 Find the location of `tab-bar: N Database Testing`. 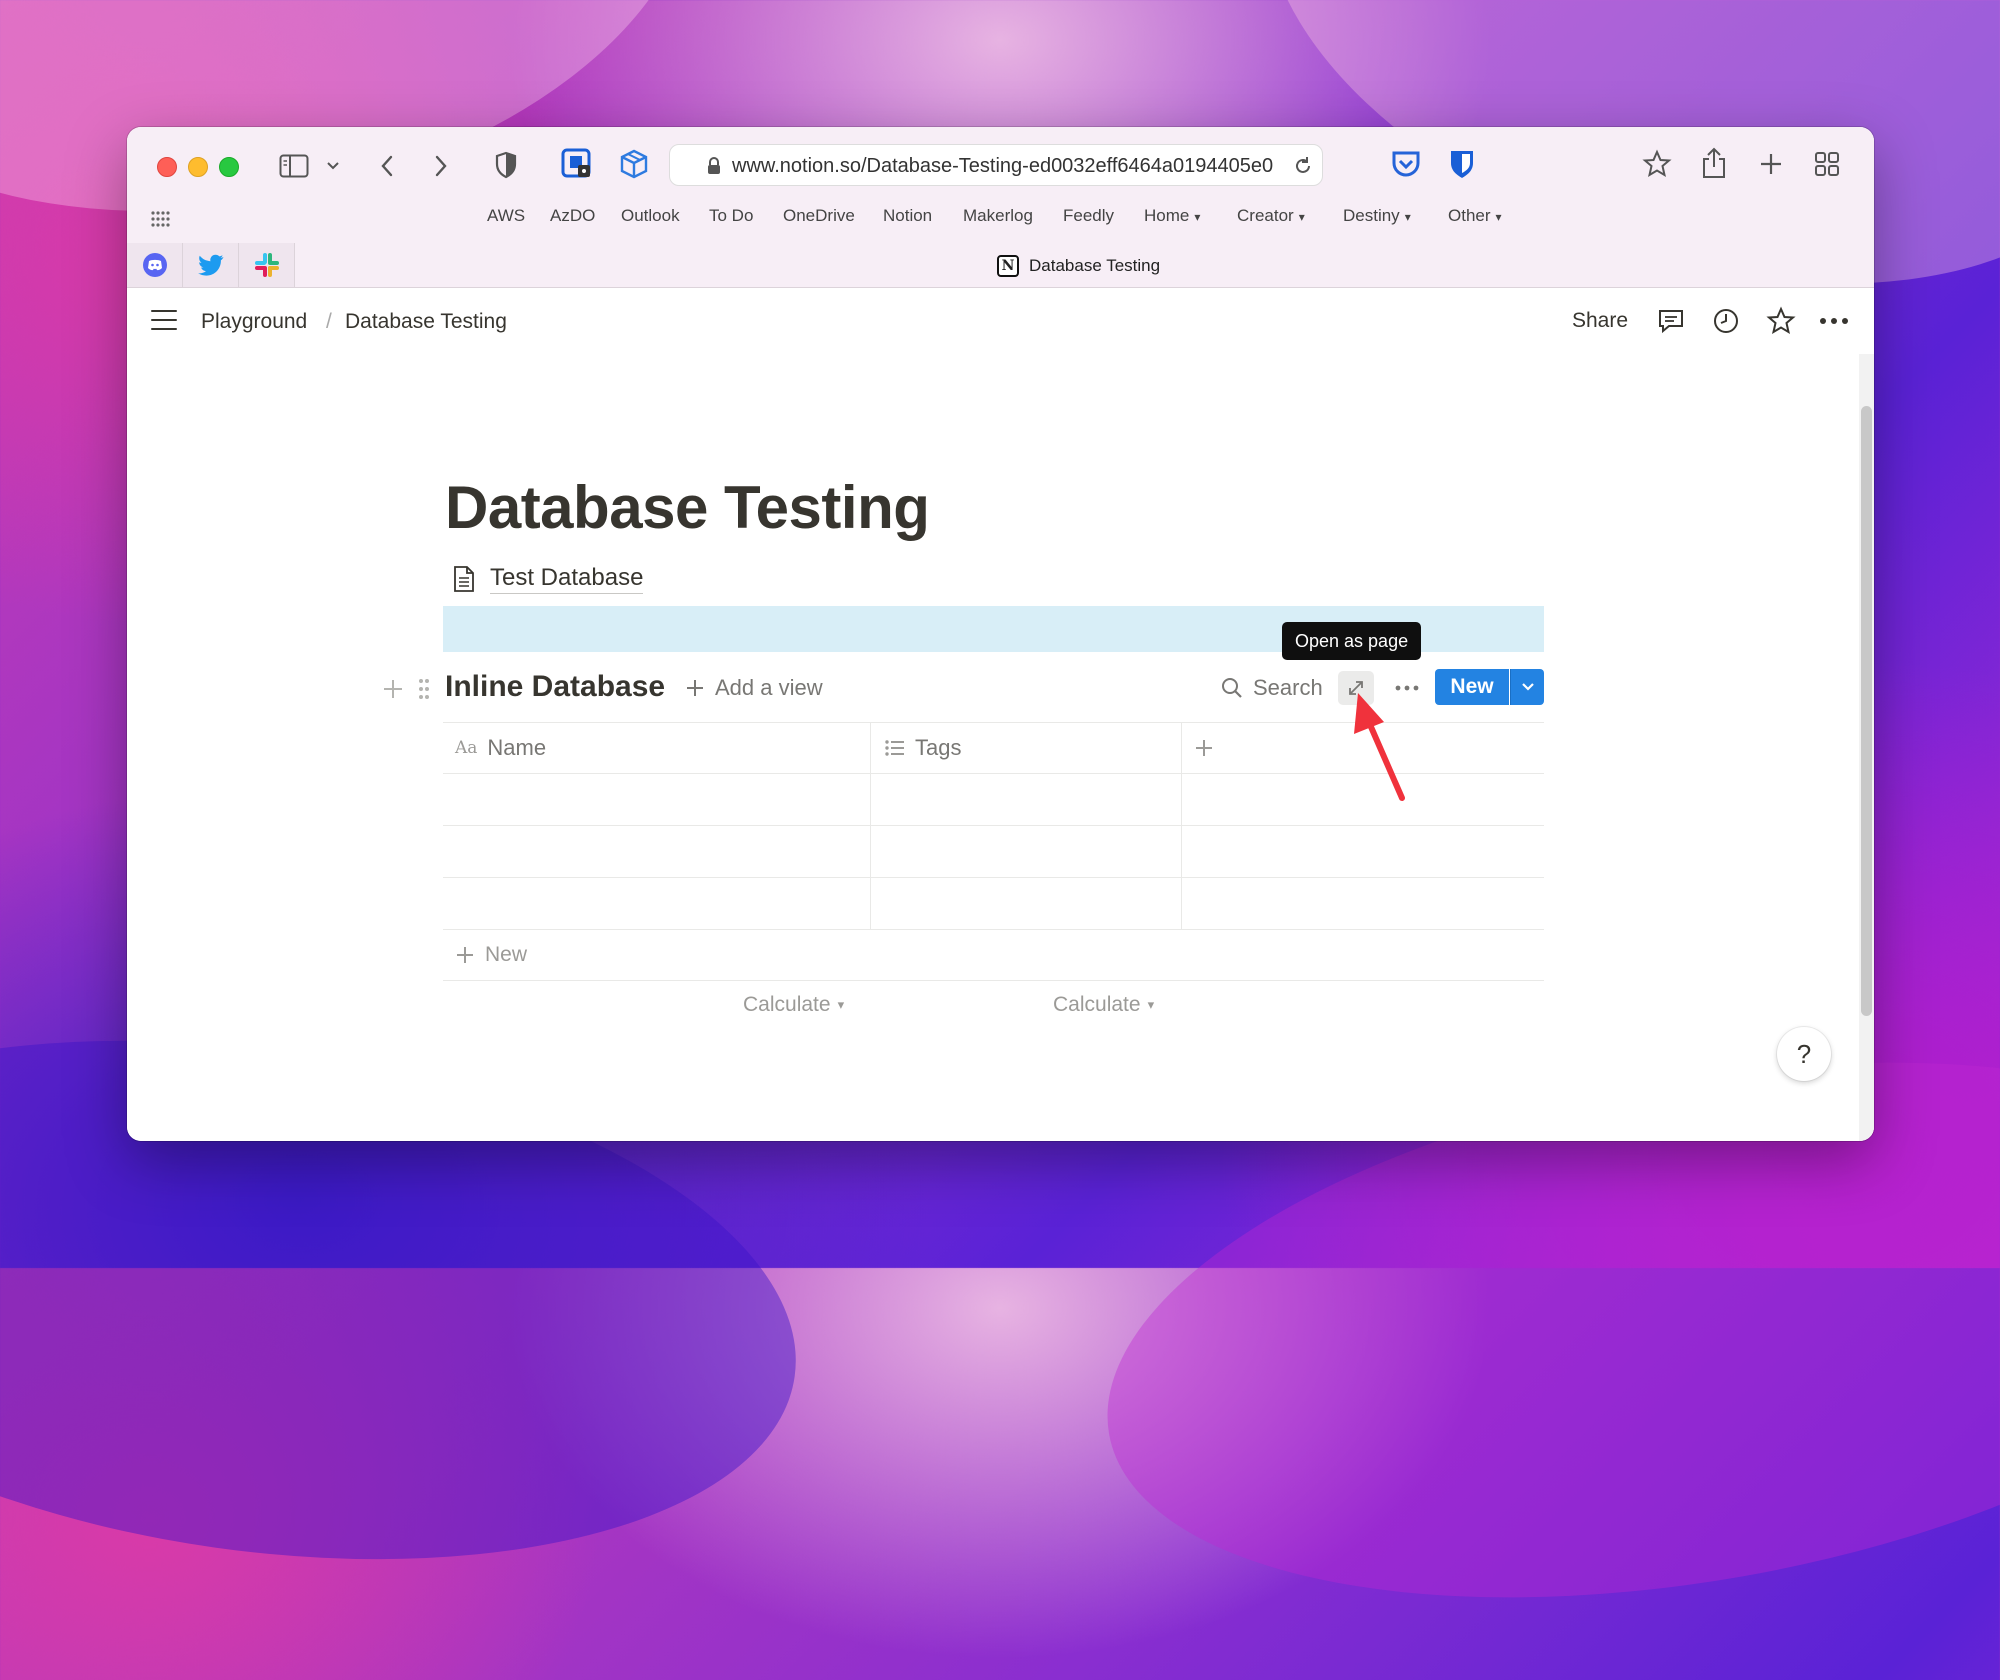

tab-bar: N Database Testing is located at coordinates (1000, 265).